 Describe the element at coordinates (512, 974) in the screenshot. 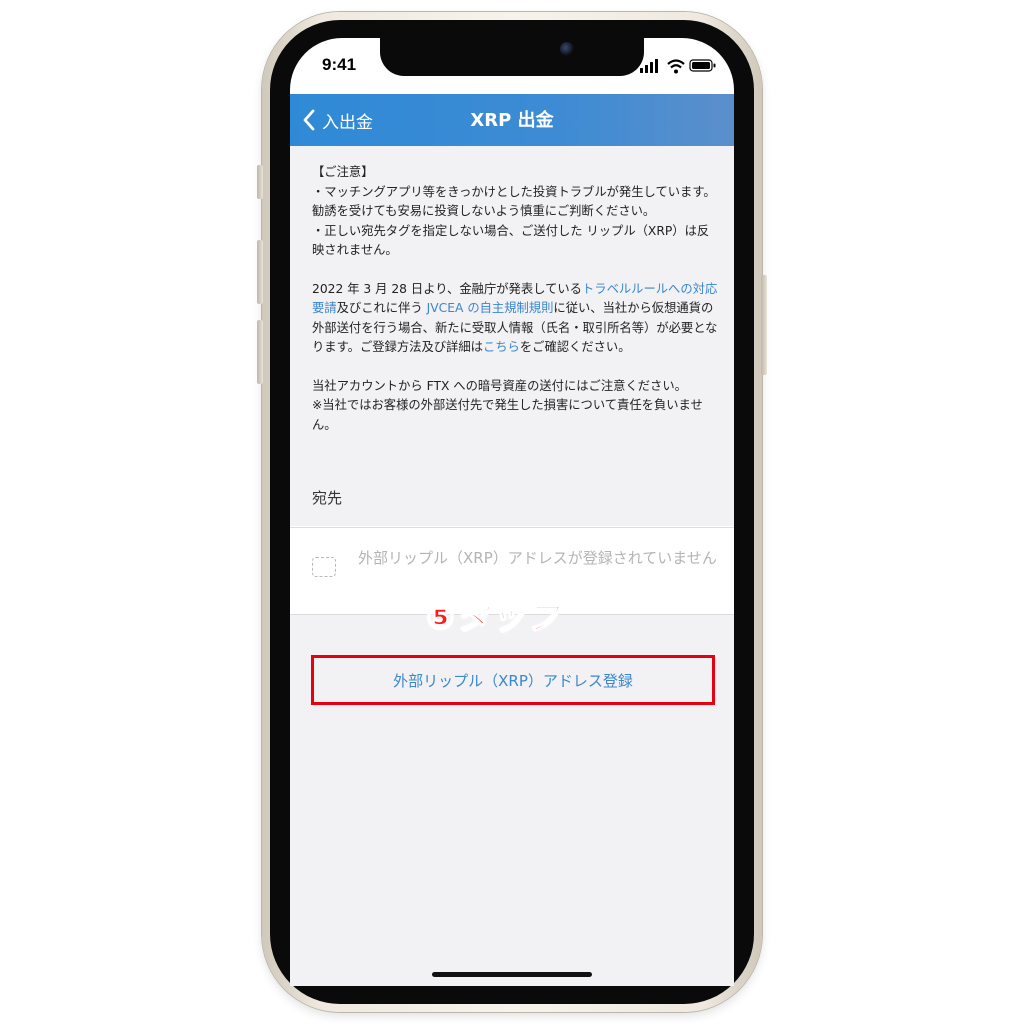

I see `home-indicator` at that location.